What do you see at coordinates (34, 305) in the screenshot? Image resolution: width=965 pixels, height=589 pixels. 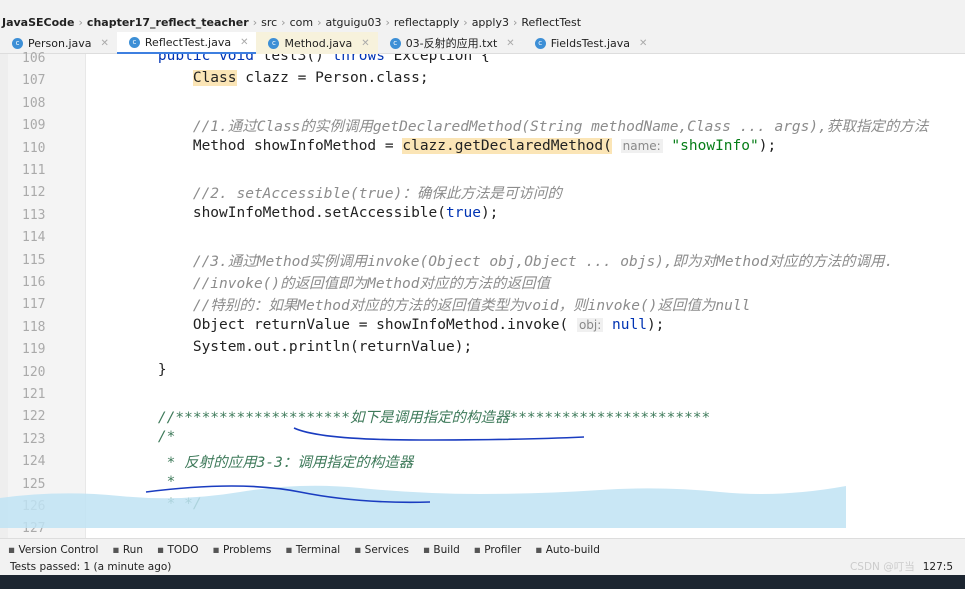 I see `line-number: 117` at bounding box center [34, 305].